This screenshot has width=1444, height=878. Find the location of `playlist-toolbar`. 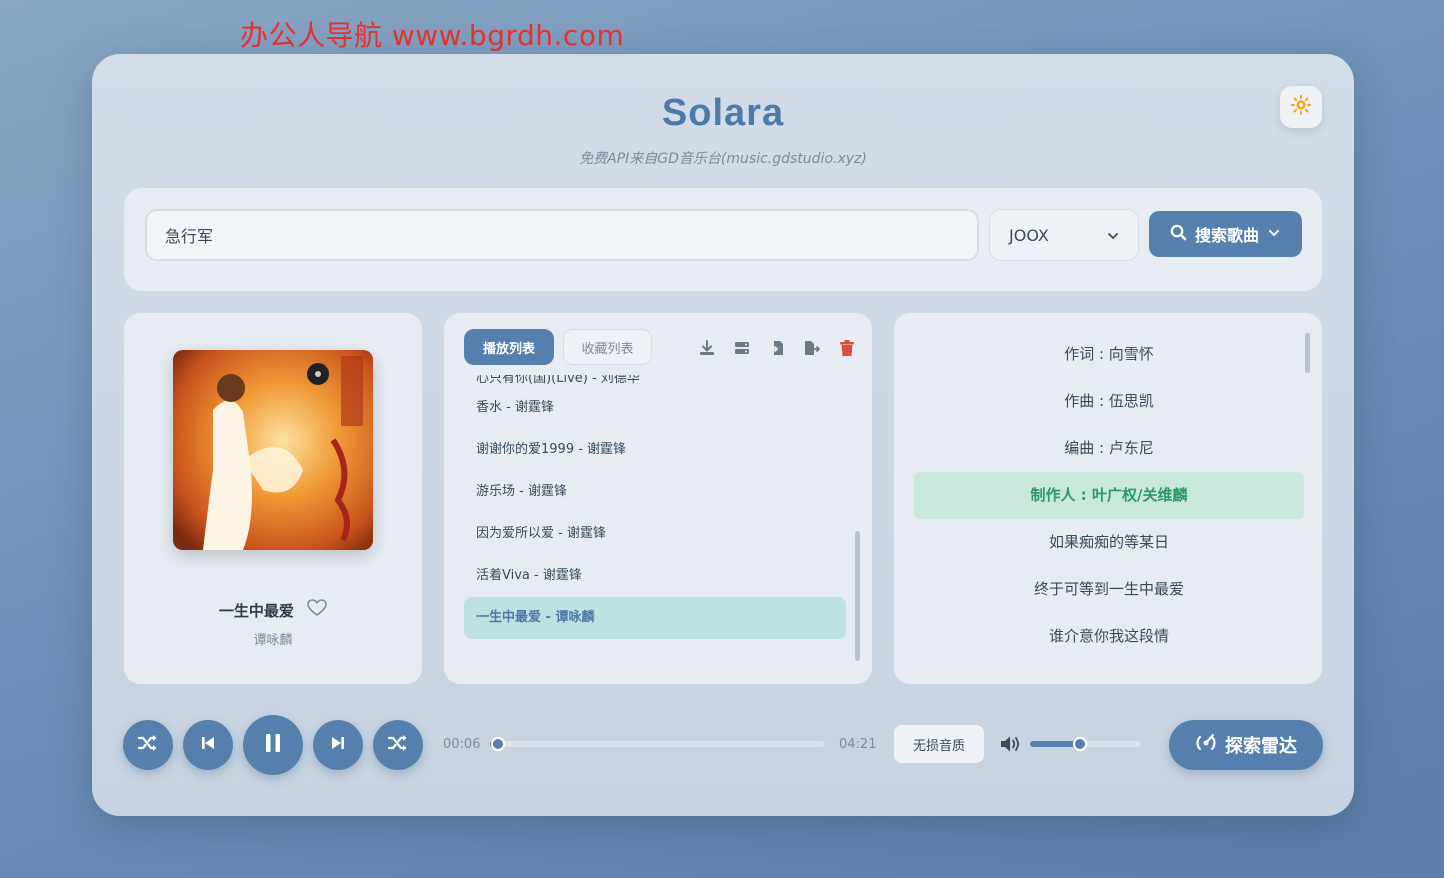

playlist-toolbar is located at coordinates (777, 348).